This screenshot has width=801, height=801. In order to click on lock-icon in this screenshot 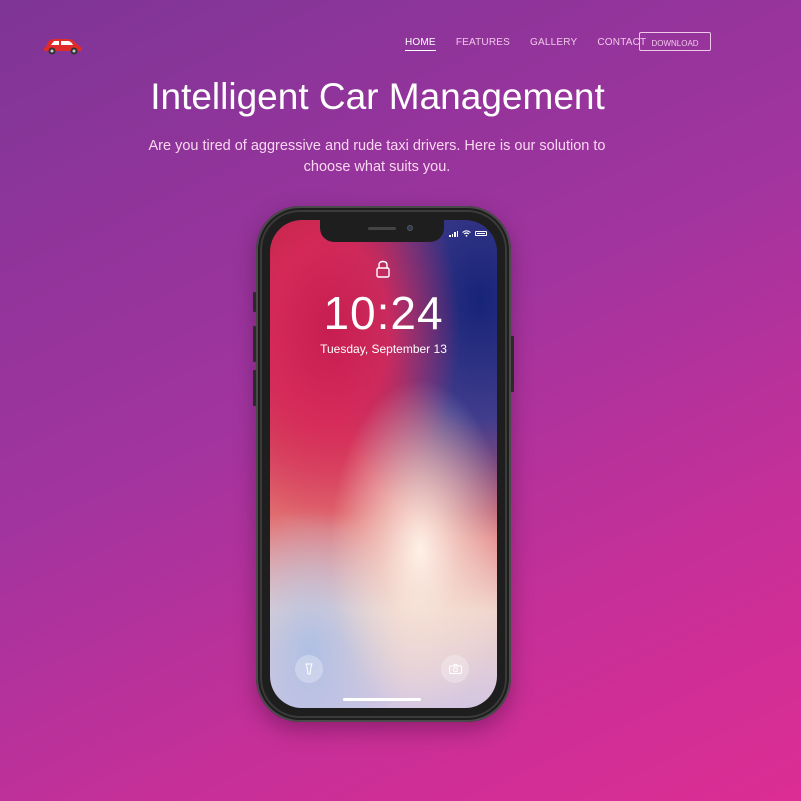, I will do `click(383, 269)`.